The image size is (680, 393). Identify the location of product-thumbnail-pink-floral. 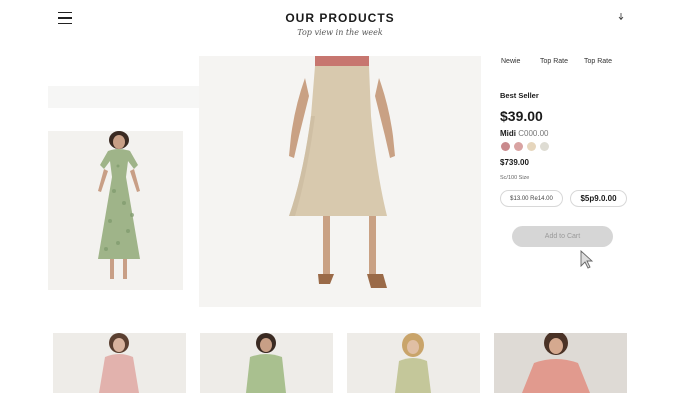
(119, 363).